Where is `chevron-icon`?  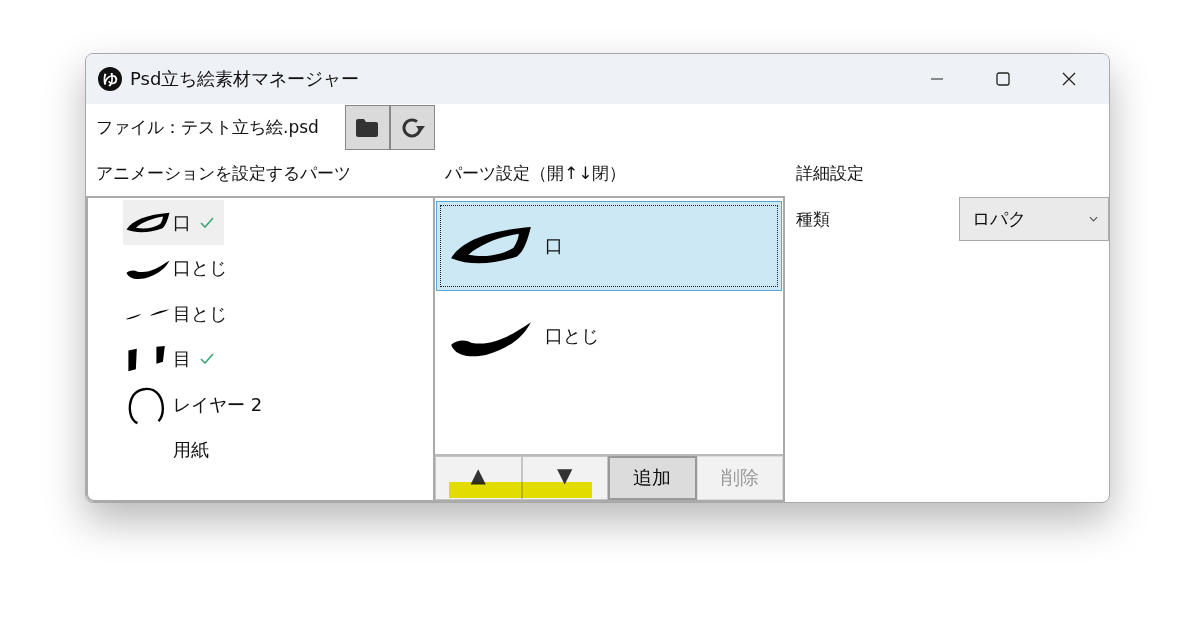
chevron-icon is located at coordinates (1093, 219).